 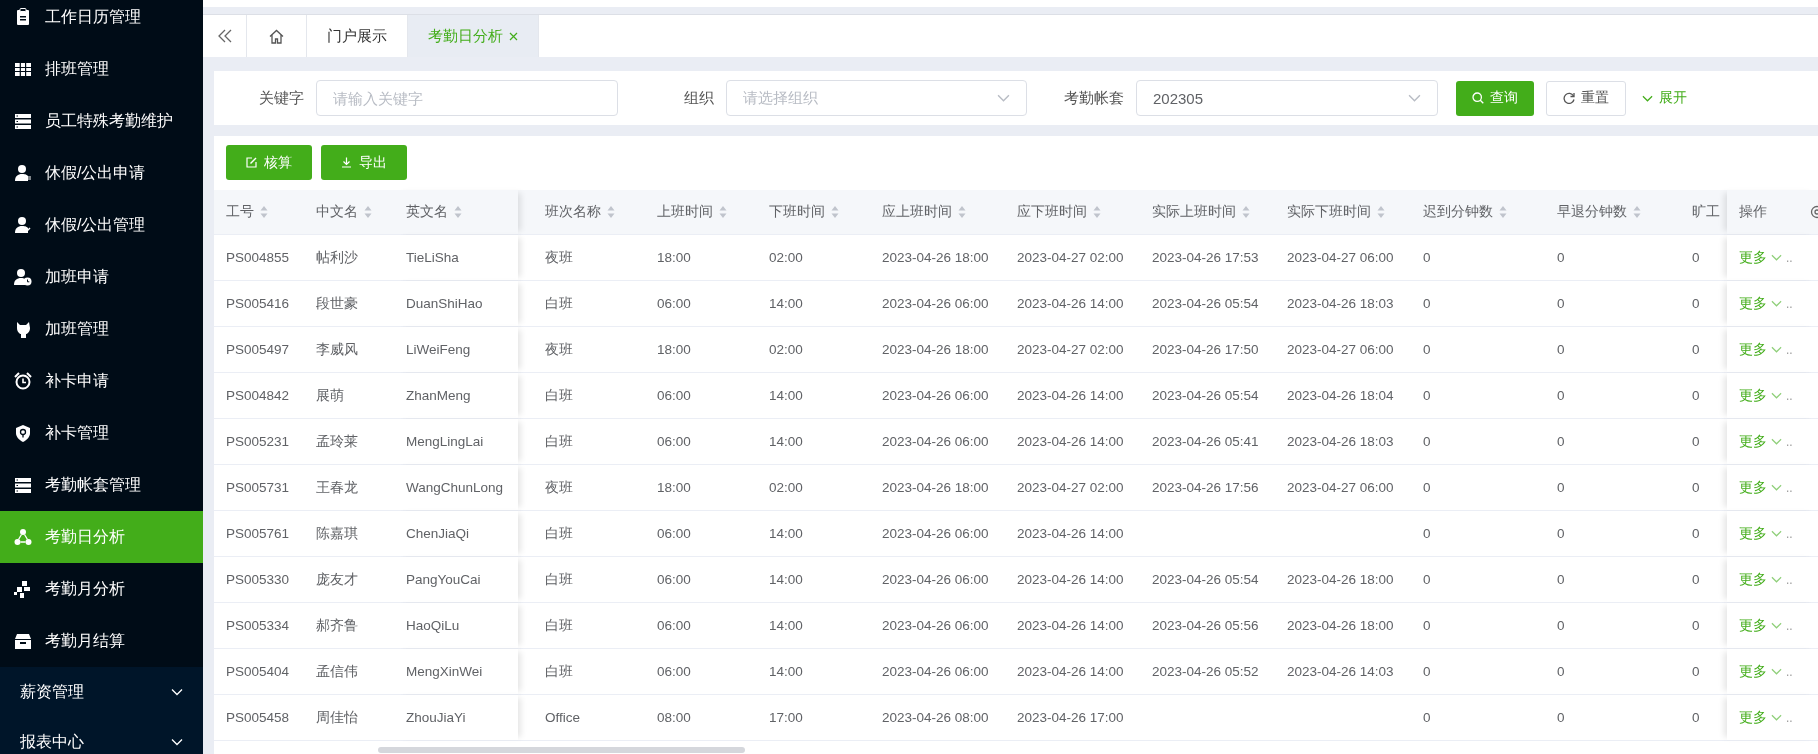 What do you see at coordinates (456, 395) in the screenshot?
I see `table-cell: ZhanMeng` at bounding box center [456, 395].